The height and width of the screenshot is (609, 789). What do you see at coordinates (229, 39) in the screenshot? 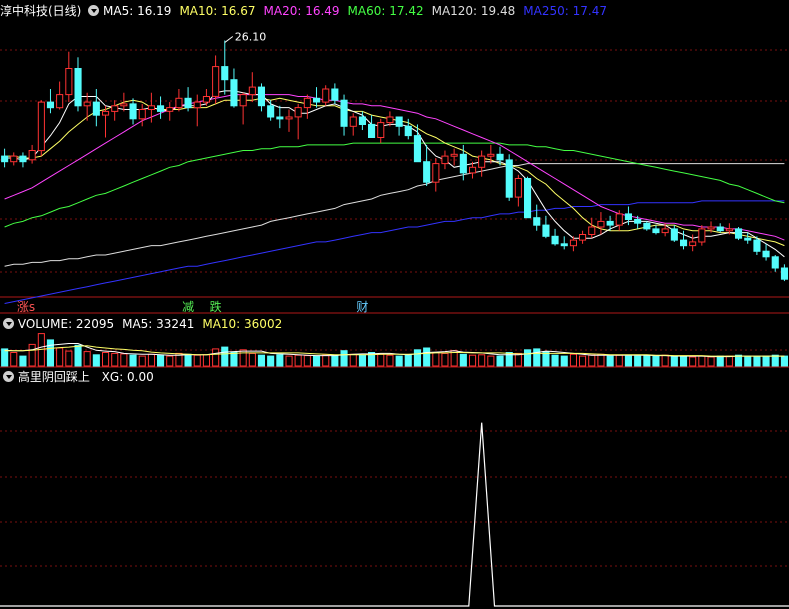
I see `high-pointer` at bounding box center [229, 39].